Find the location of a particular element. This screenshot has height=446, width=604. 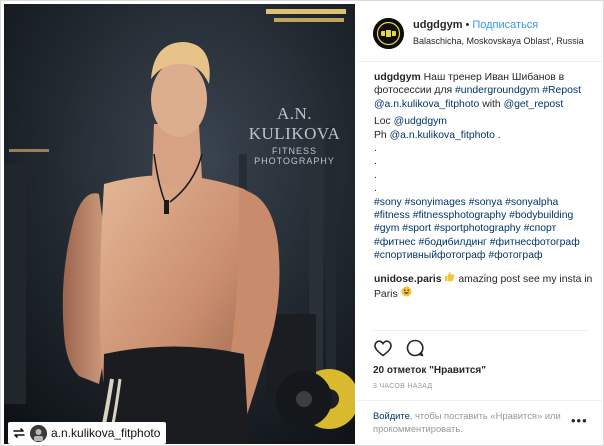

username-link: udgdgym is located at coordinates (438, 25).